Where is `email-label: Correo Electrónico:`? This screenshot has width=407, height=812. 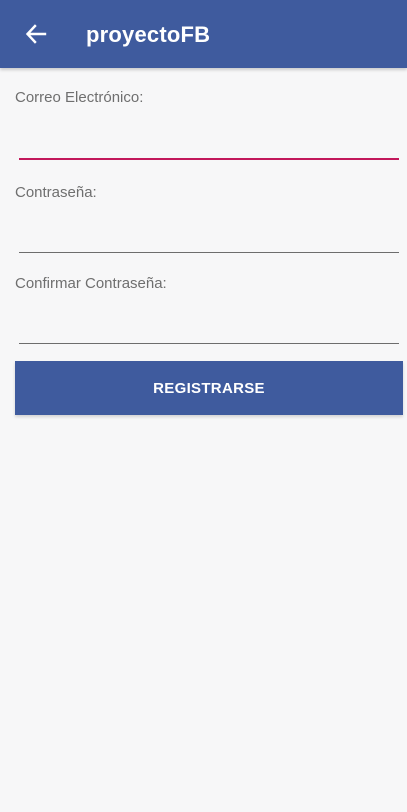
email-label: Correo Electrónico: is located at coordinates (79, 97).